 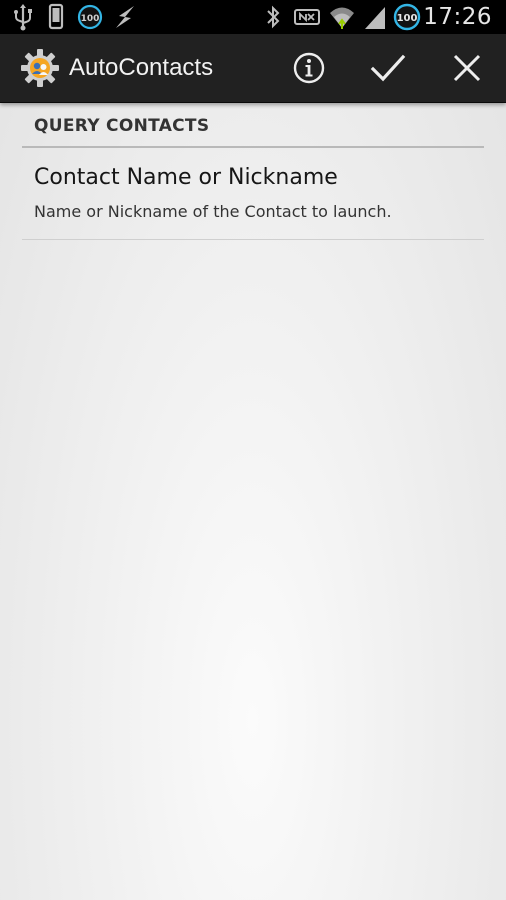 What do you see at coordinates (186, 177) in the screenshot?
I see `preference-title: Contact Name or Nickname` at bounding box center [186, 177].